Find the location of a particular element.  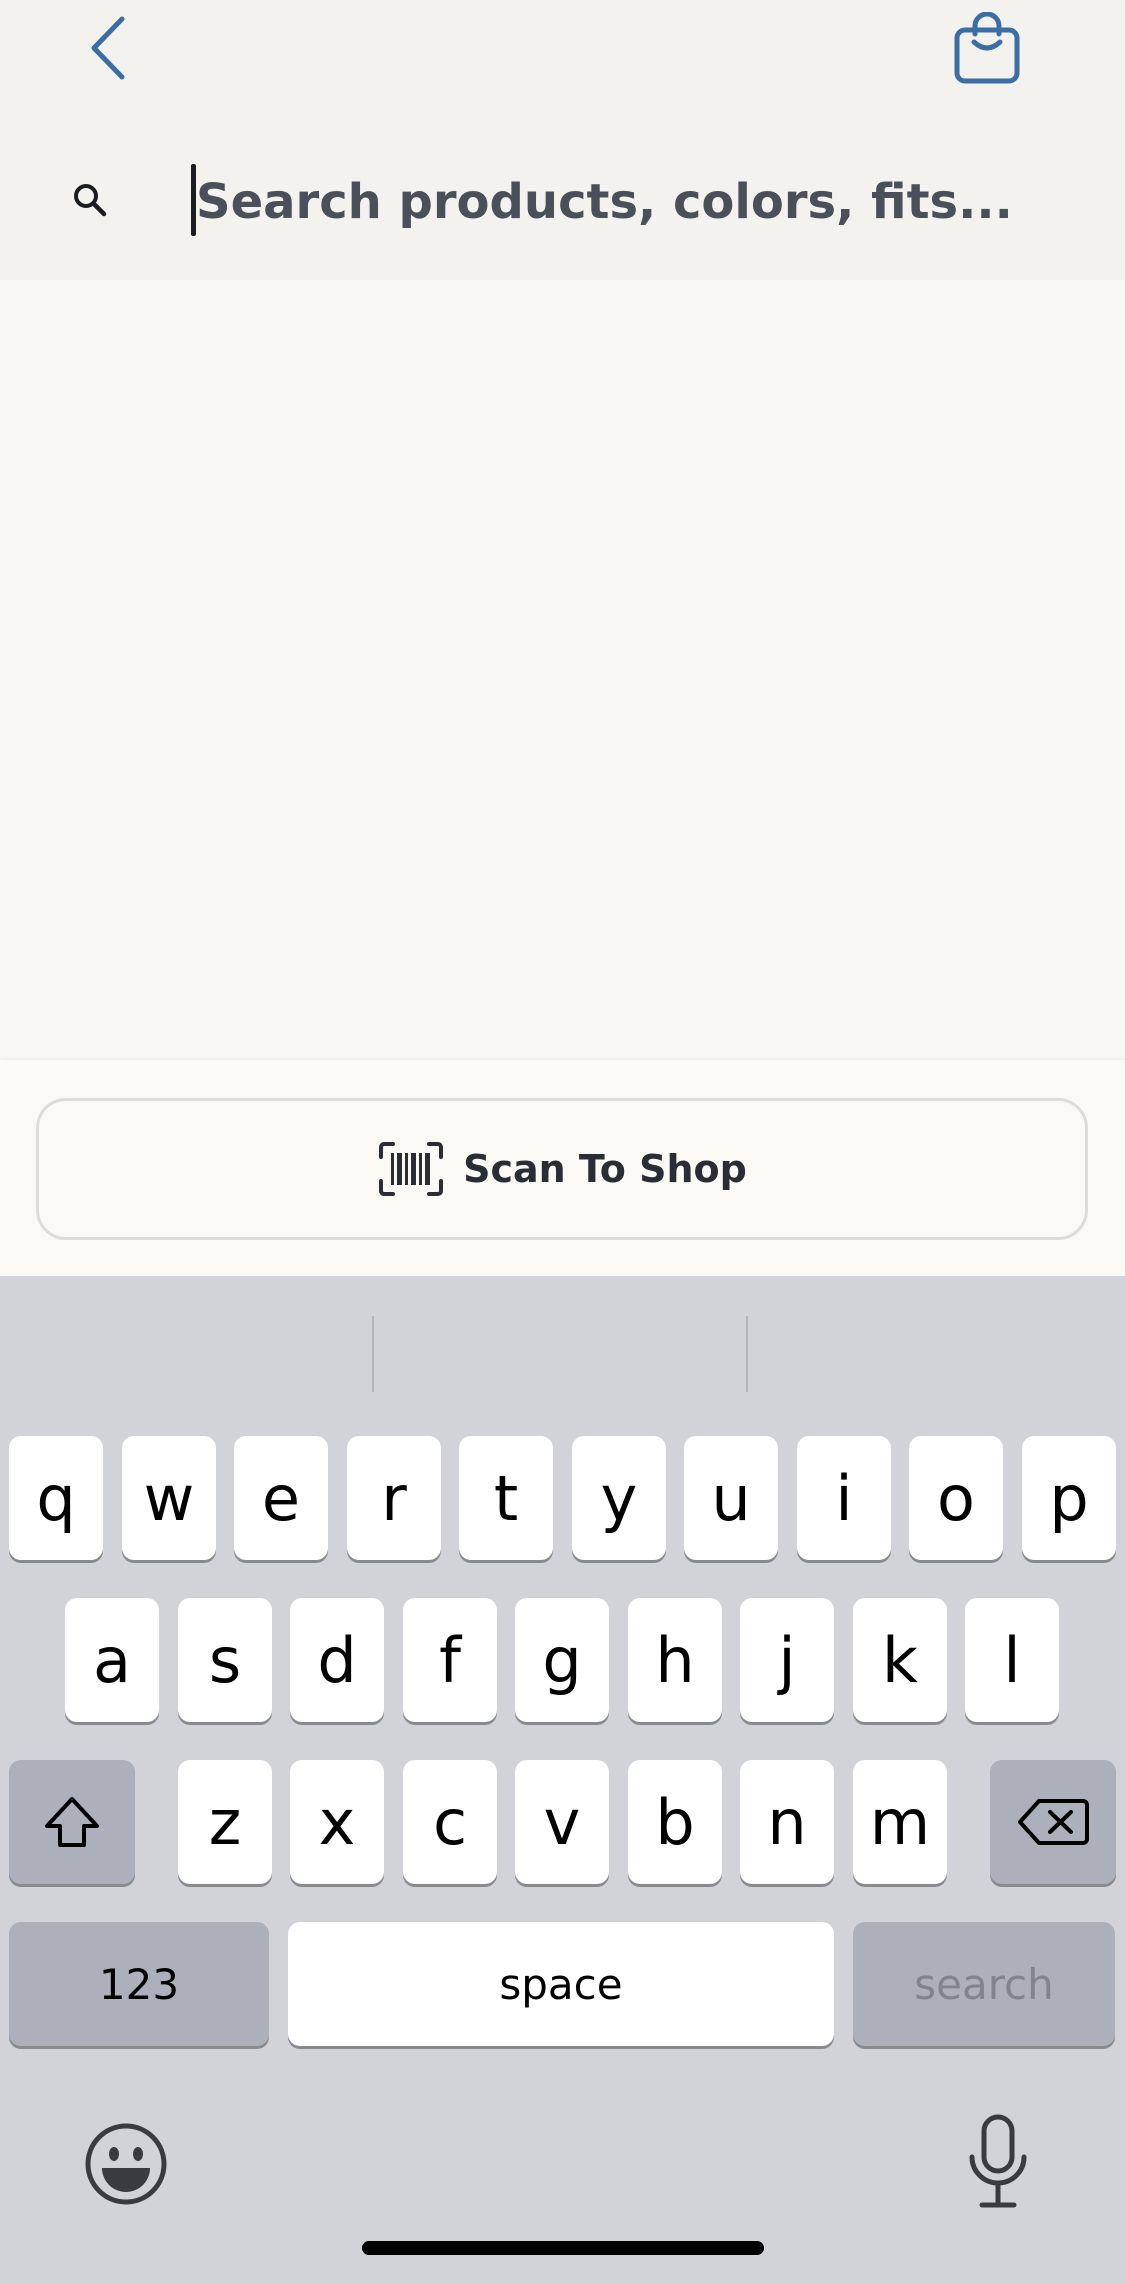

key-u: u is located at coordinates (731, 1498).